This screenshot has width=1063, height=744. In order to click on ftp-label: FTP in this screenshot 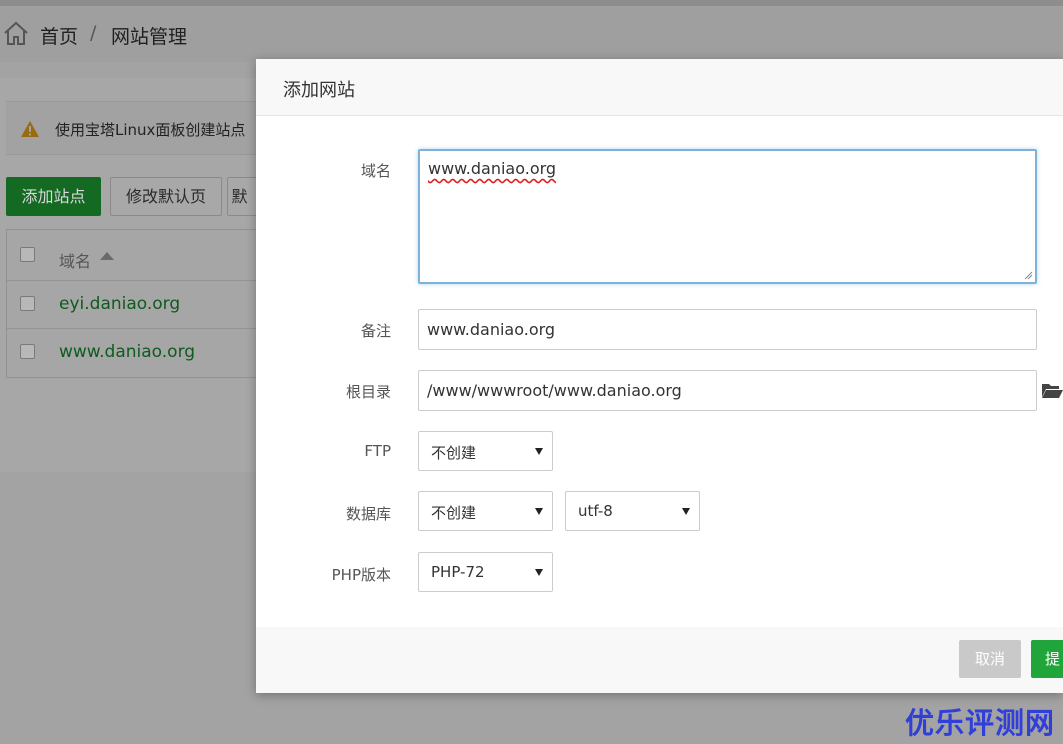, I will do `click(377, 451)`.